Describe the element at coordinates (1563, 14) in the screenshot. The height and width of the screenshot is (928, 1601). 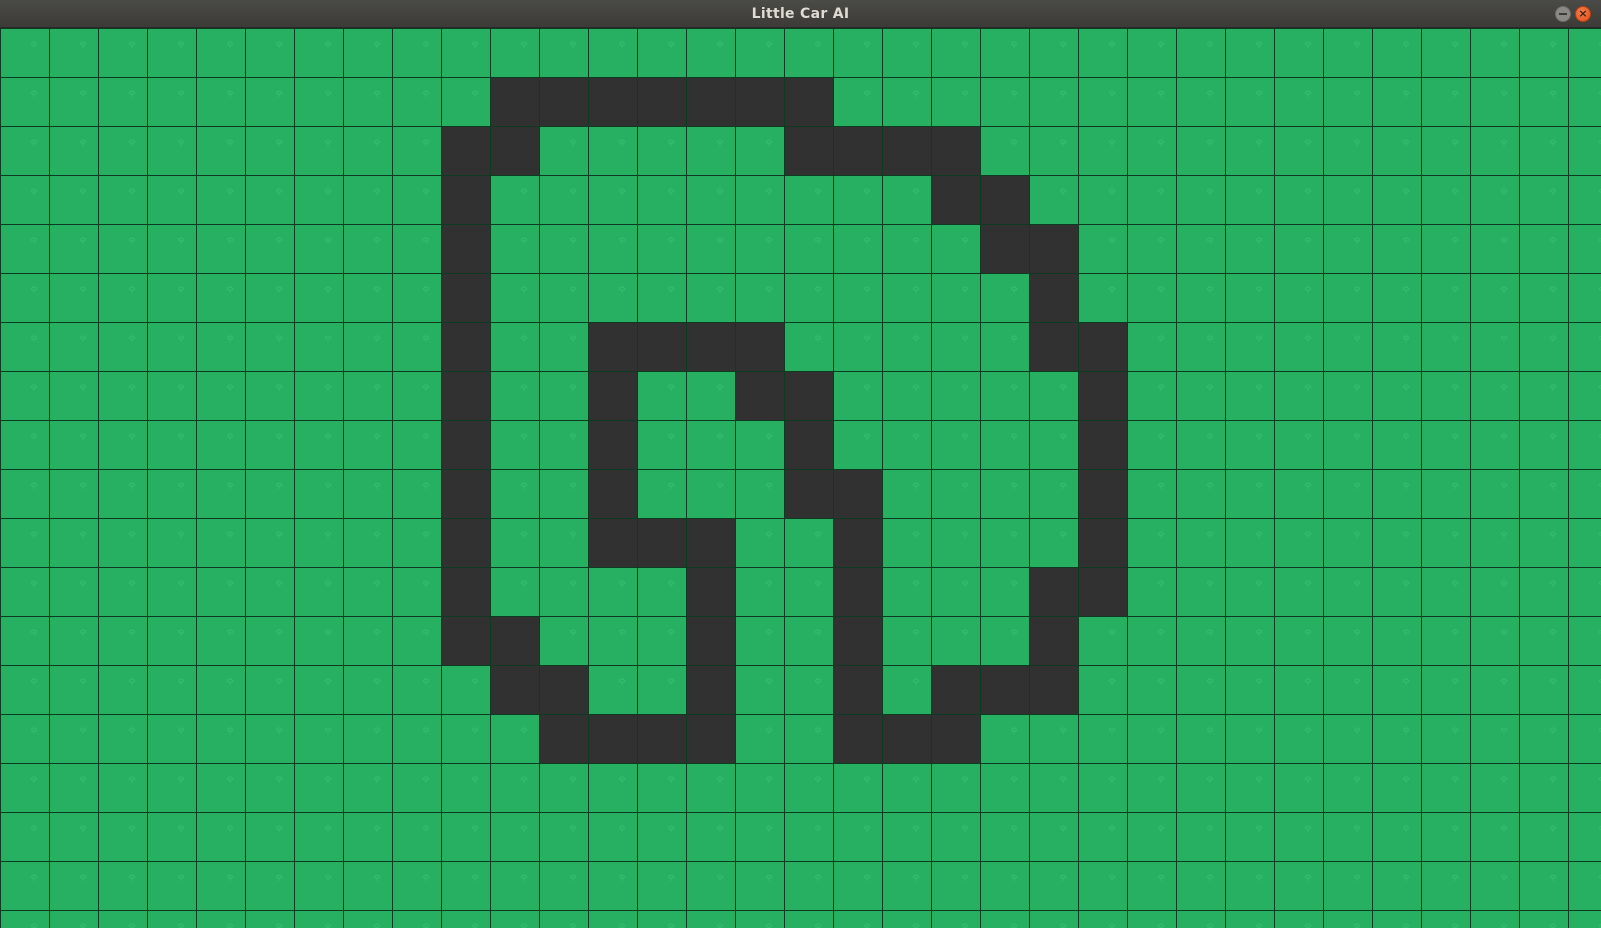
I see `minimize-button` at that location.